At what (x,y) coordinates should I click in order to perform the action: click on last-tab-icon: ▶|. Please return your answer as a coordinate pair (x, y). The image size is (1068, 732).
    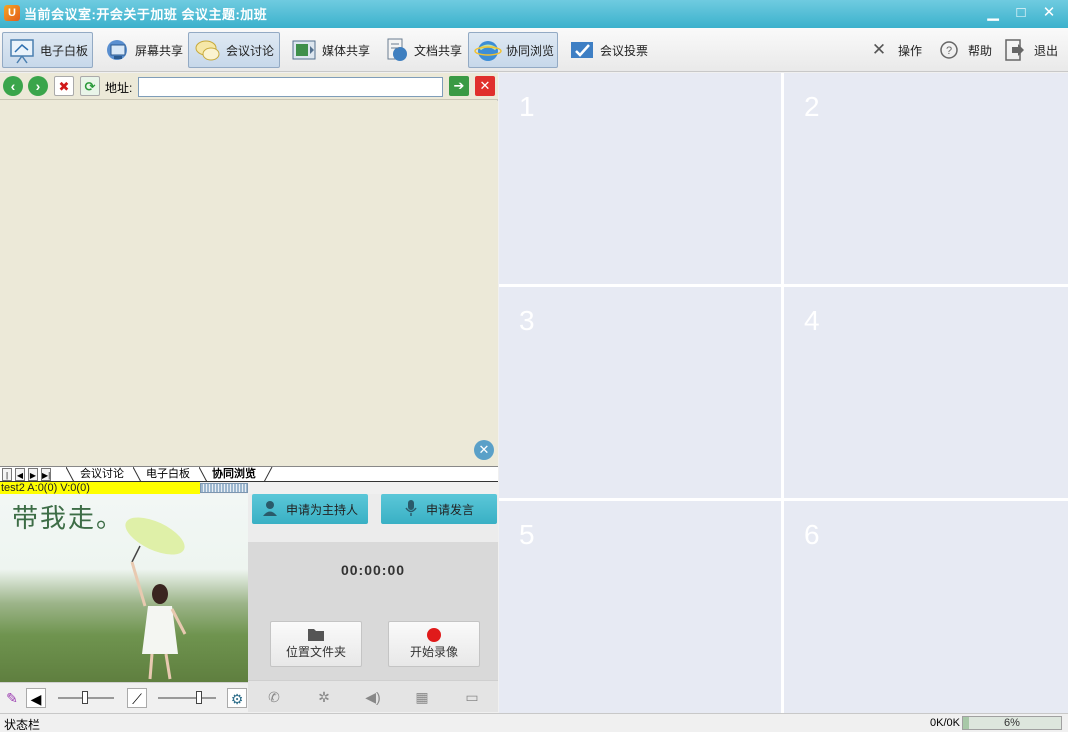
    Looking at the image, I should click on (46, 474).